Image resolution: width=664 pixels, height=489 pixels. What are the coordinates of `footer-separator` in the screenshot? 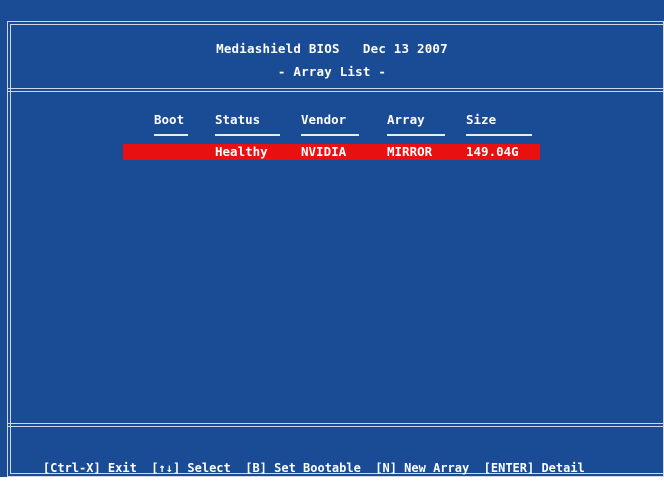 It's located at (336, 423).